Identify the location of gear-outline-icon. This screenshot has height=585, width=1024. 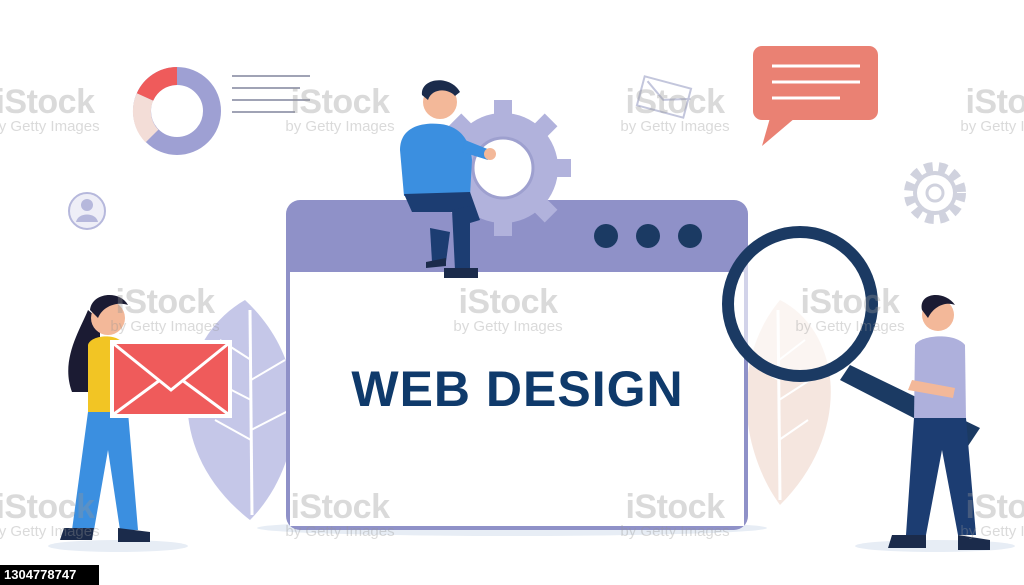
(935, 193).